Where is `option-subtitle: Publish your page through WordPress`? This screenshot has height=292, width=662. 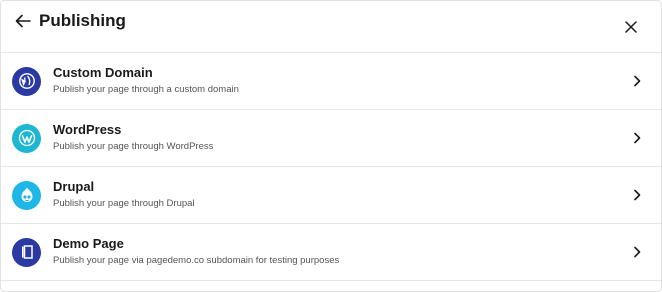 option-subtitle: Publish your page through WordPress is located at coordinates (133, 146).